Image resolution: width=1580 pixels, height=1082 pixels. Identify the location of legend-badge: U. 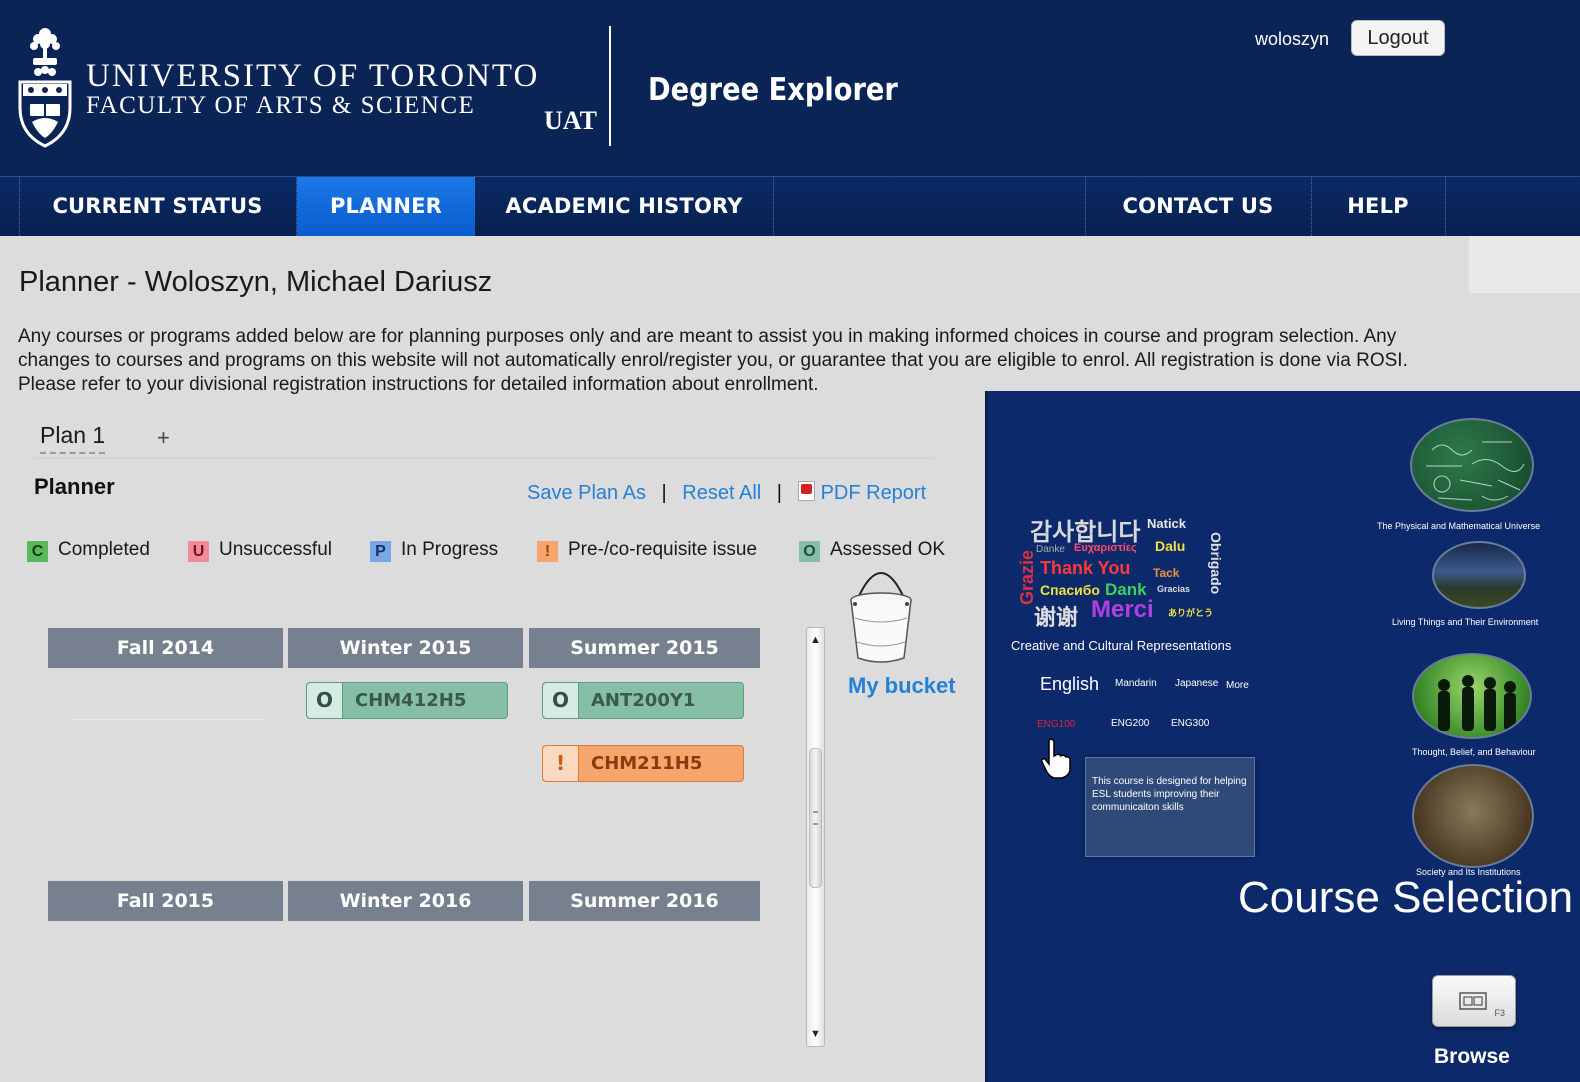
(198, 551).